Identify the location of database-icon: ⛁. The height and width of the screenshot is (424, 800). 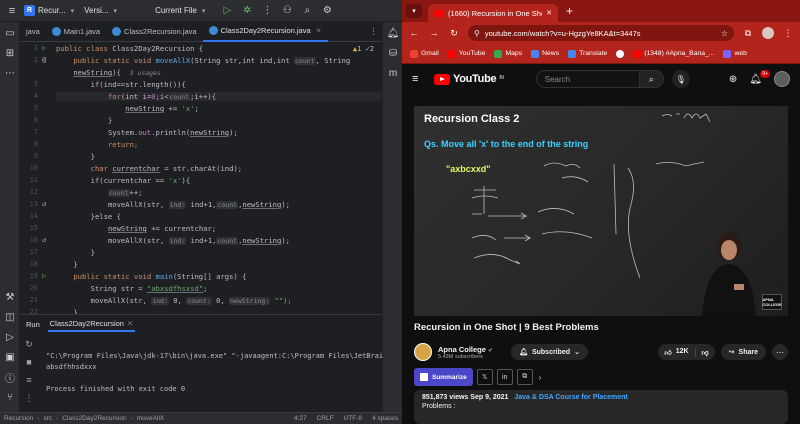
(393, 53).